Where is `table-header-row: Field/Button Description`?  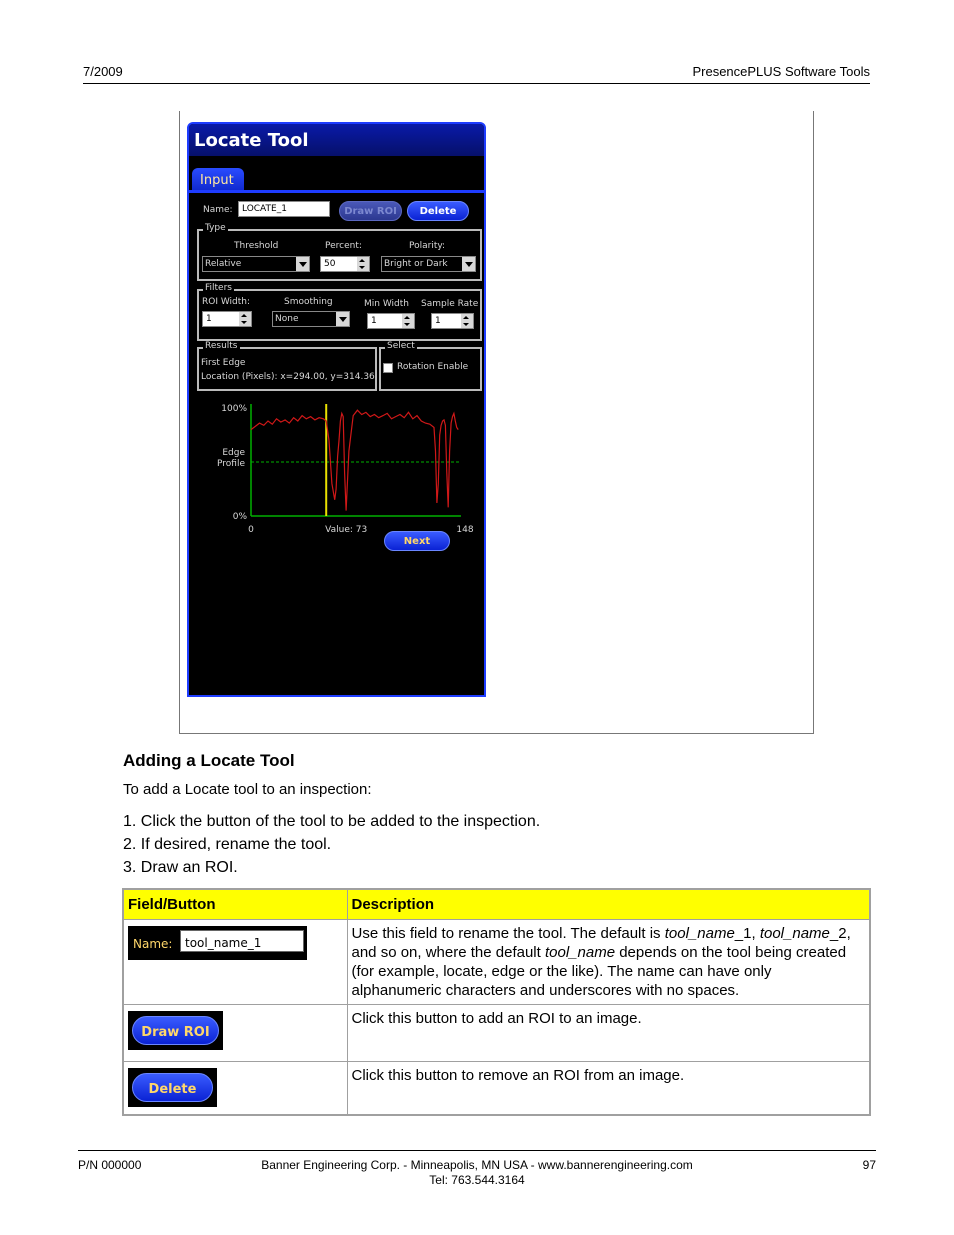
table-header-row: Field/Button Description is located at coordinates (496, 904).